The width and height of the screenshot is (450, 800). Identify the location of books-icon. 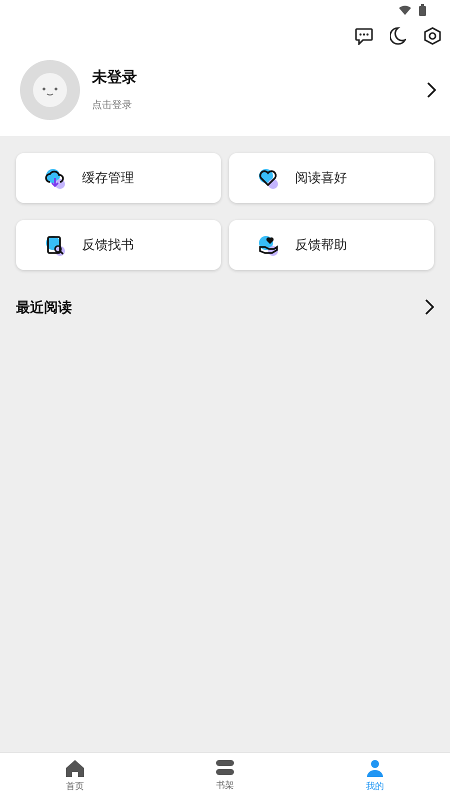
(225, 768).